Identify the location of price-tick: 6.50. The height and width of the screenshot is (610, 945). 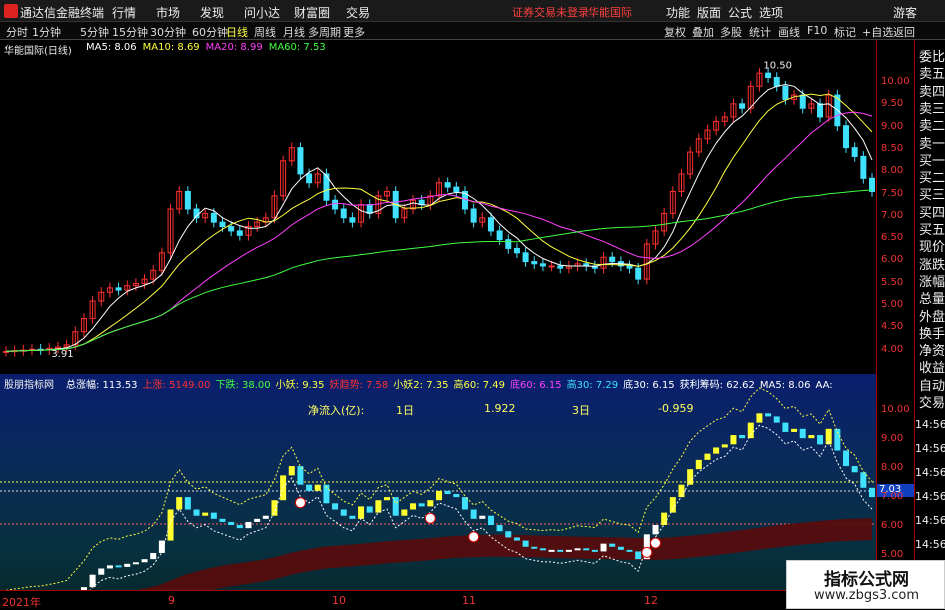
(892, 238).